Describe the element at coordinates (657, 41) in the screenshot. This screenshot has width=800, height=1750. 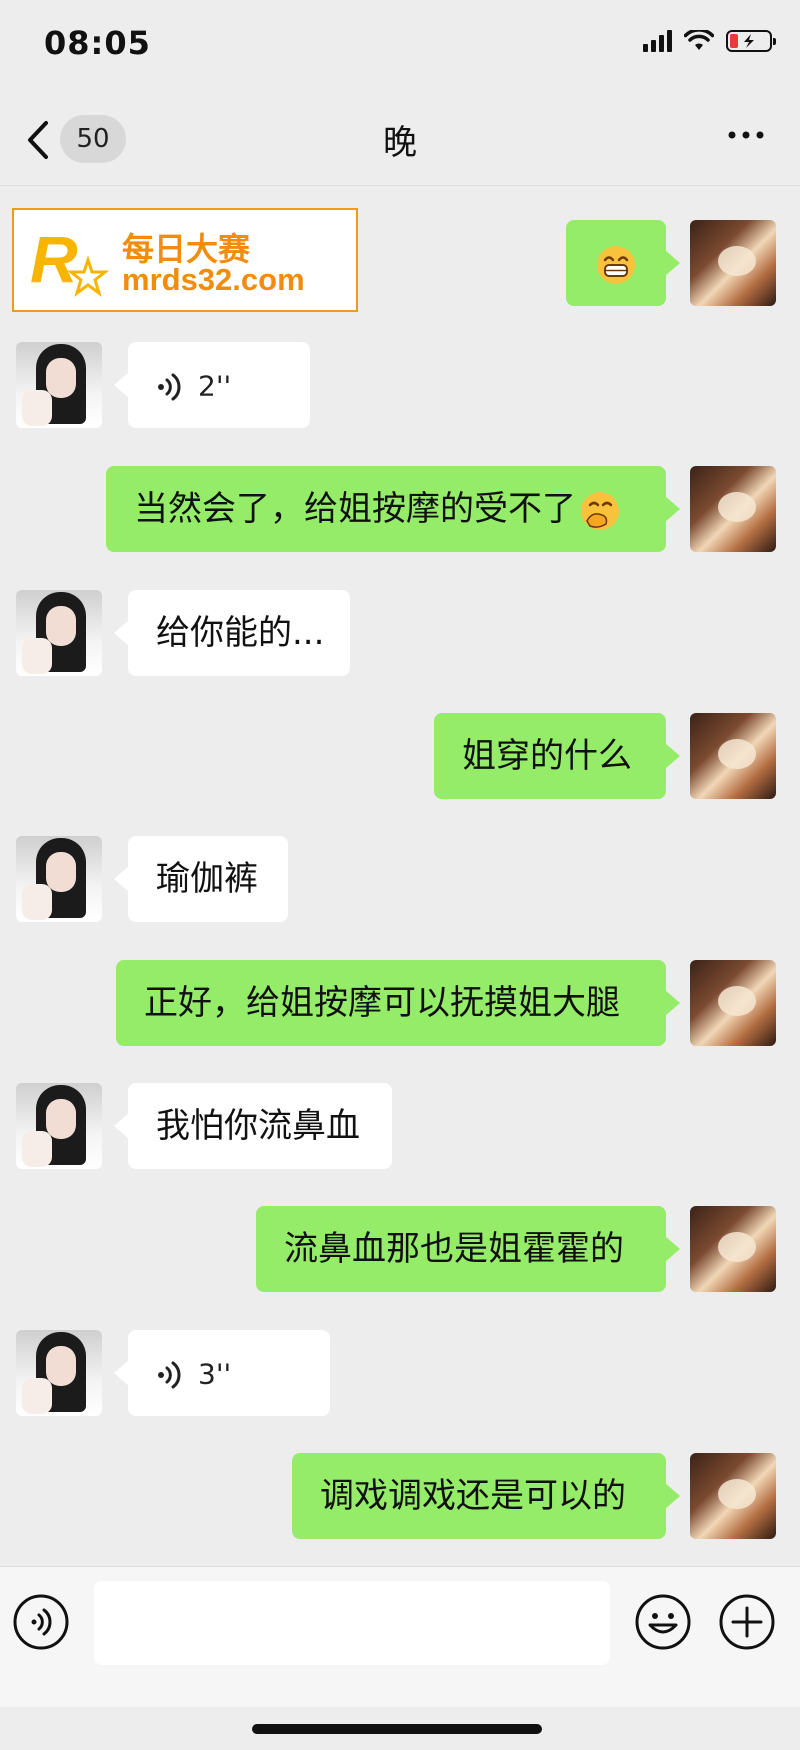
I see `signal-icon` at that location.